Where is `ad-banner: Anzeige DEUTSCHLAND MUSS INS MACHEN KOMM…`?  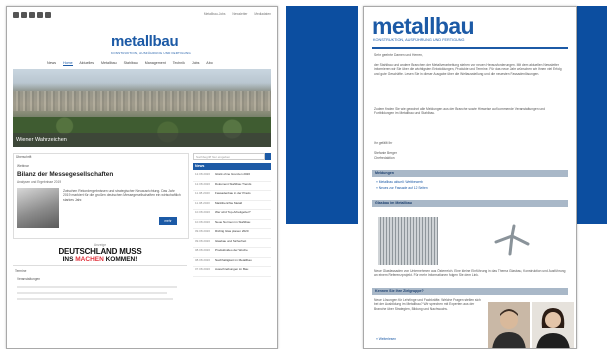
ad-banner: Anzeige DEUTSCHLAND MUSS INS MACHEN KOMM… is located at coordinates (100, 252).